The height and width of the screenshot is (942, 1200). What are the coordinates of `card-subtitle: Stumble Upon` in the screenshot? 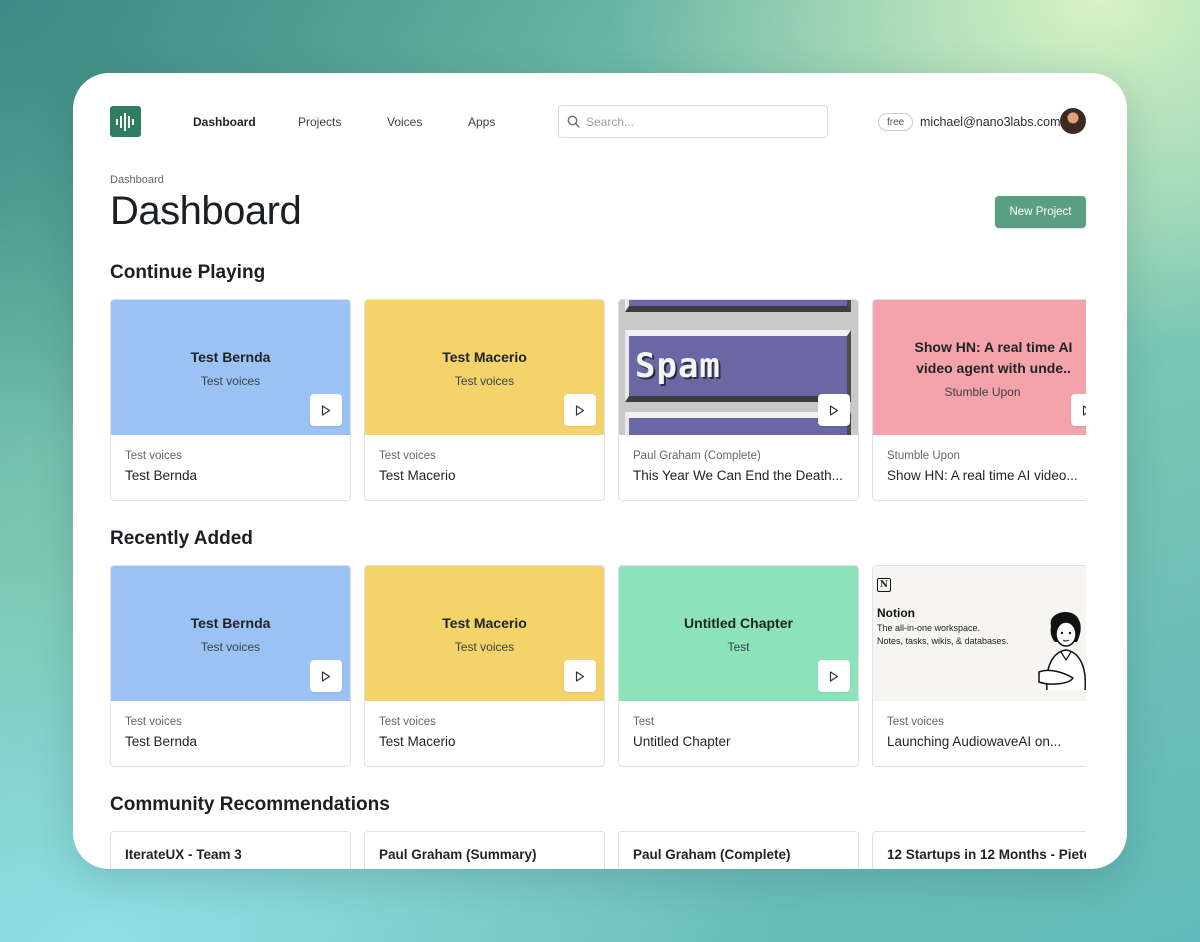 It's located at (923, 456).